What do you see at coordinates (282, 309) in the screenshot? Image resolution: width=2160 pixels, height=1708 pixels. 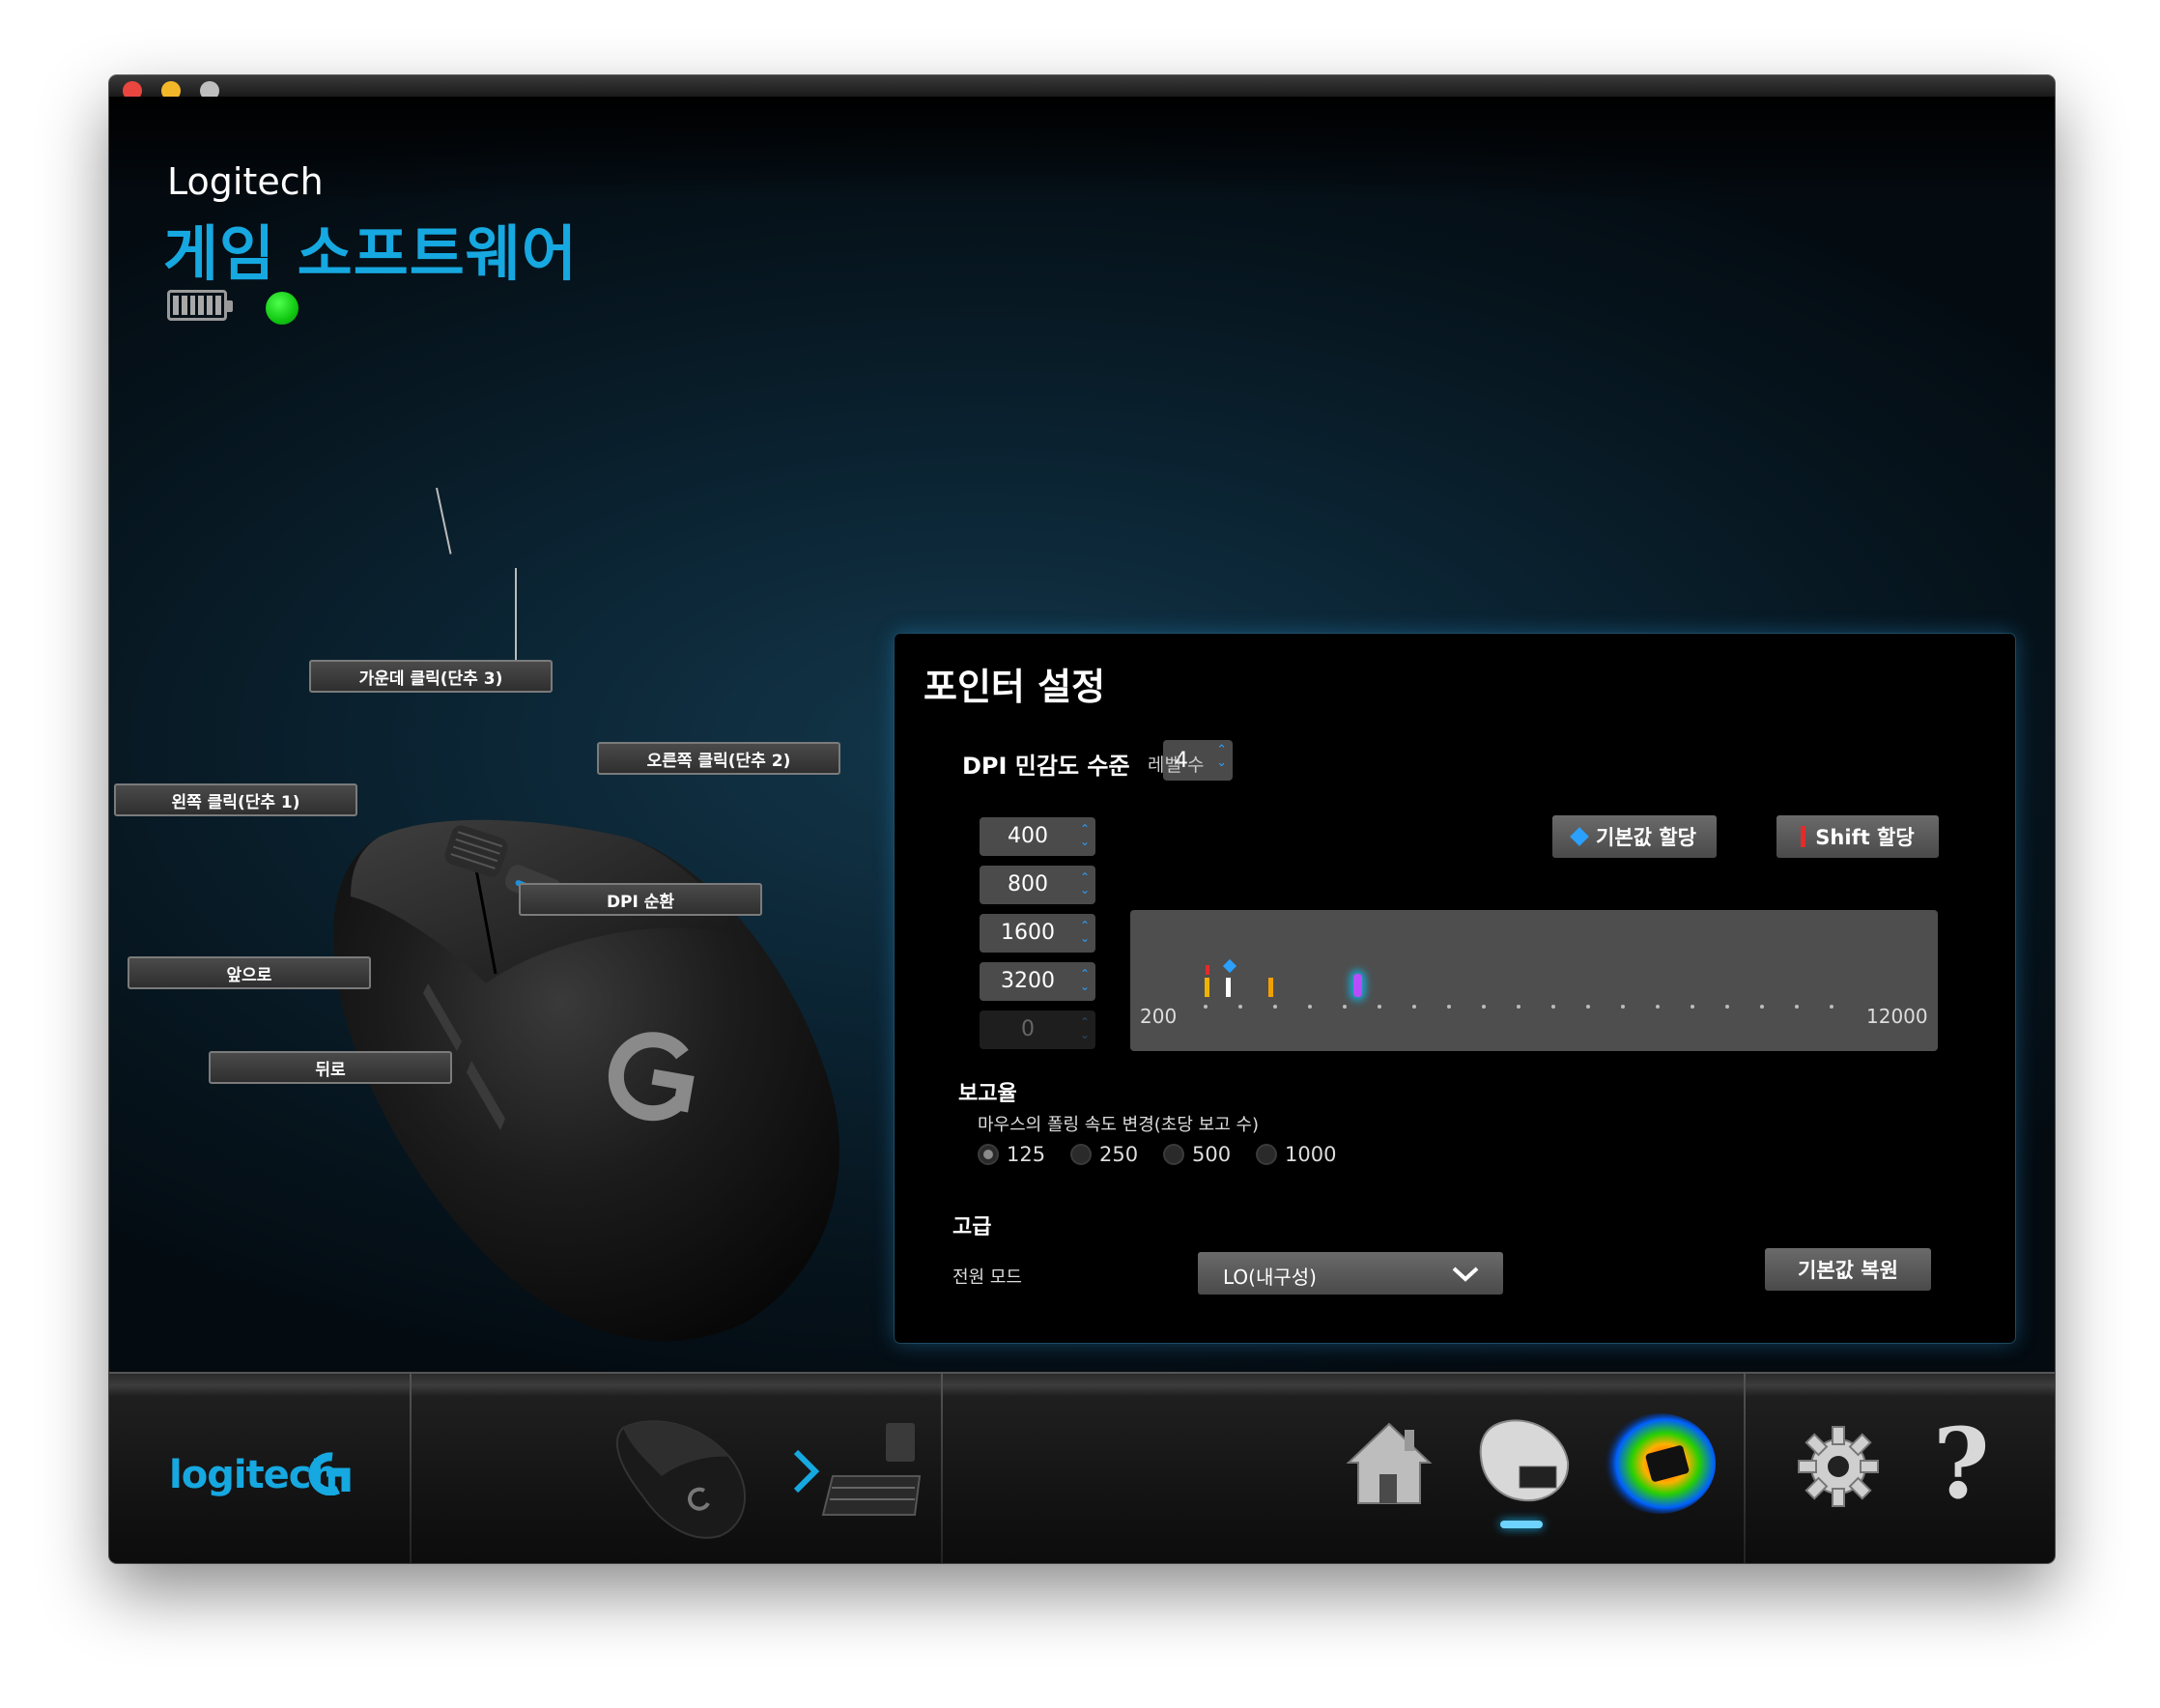 I see `connection-status-icon` at bounding box center [282, 309].